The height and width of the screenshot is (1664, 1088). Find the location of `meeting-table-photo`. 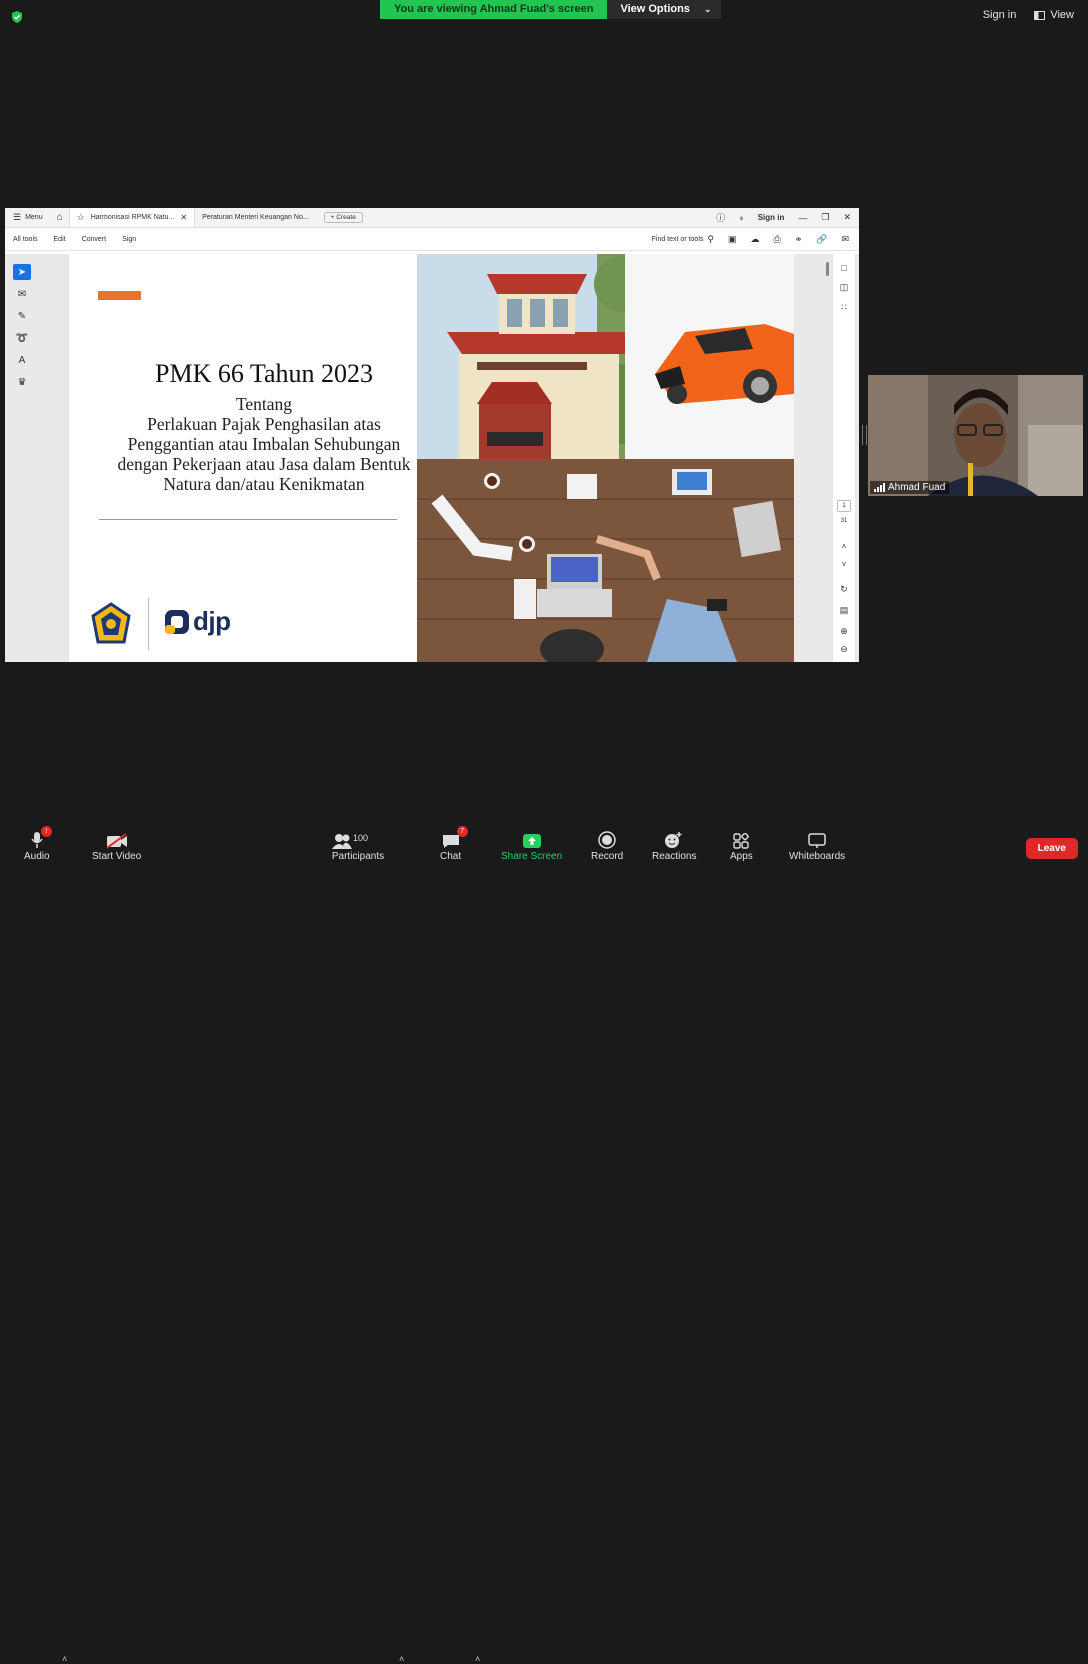

meeting-table-photo is located at coordinates (605, 560).